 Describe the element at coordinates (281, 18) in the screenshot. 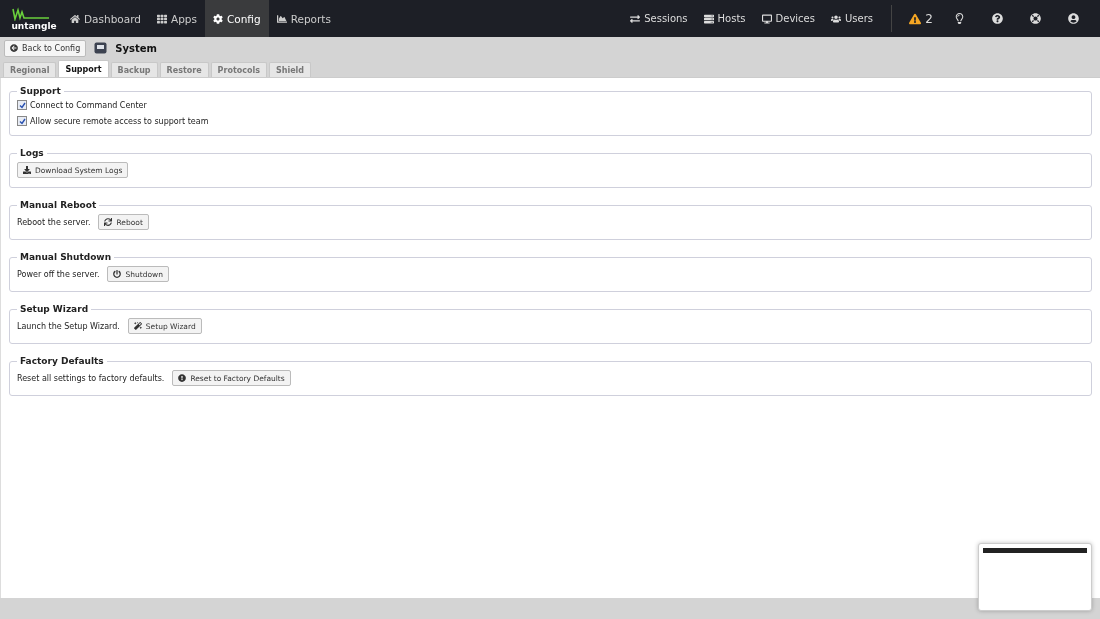

I see `chart-icon` at that location.